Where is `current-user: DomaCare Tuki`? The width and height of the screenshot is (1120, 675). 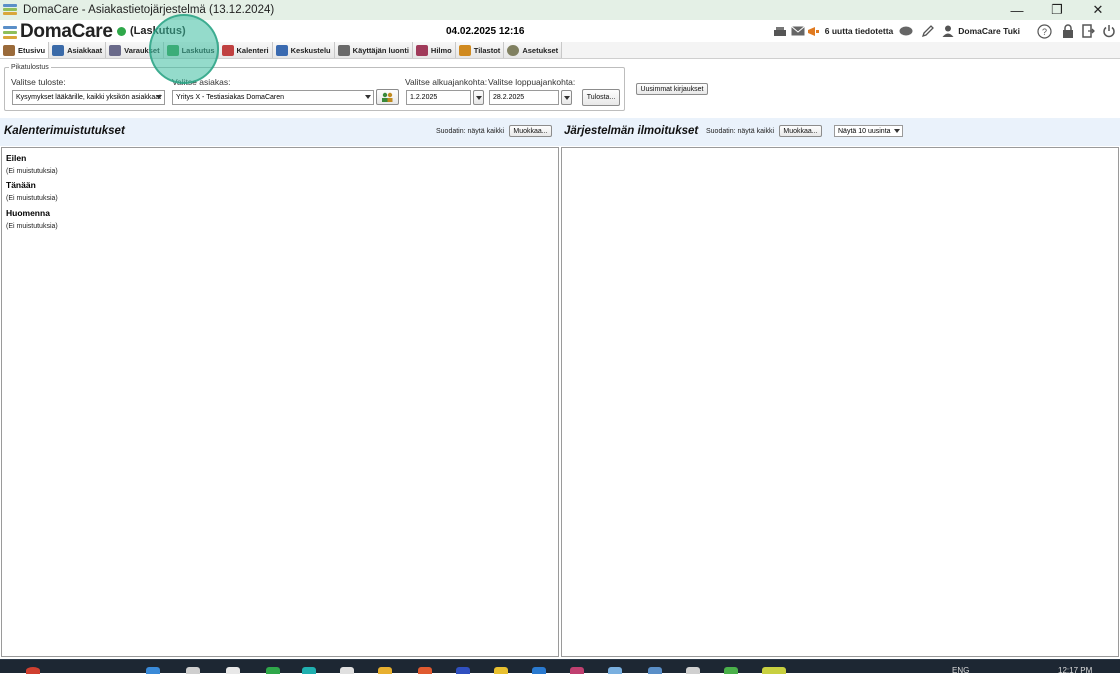
current-user: DomaCare Tuki is located at coordinates (989, 31).